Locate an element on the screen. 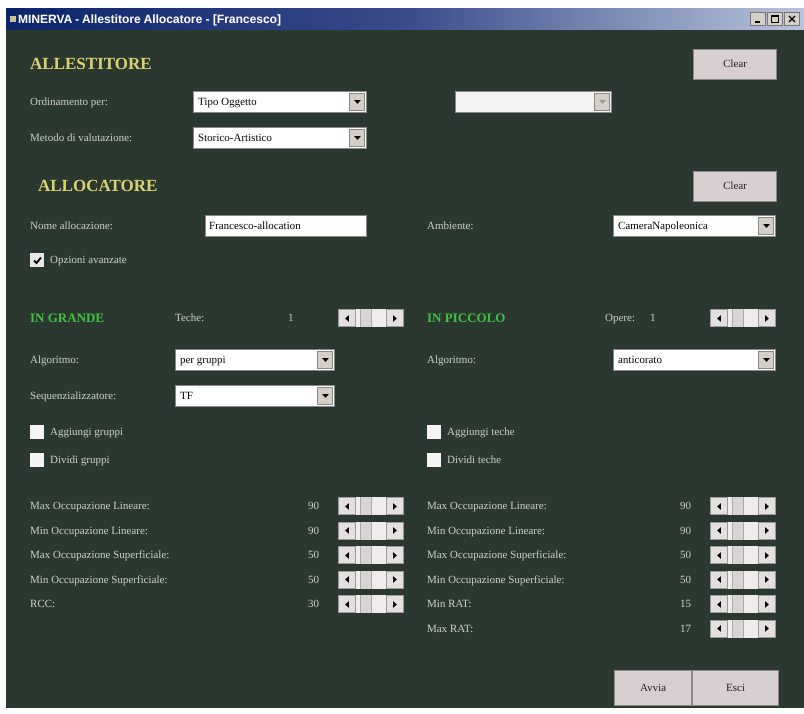  start-button: Avvia is located at coordinates (653, 688).